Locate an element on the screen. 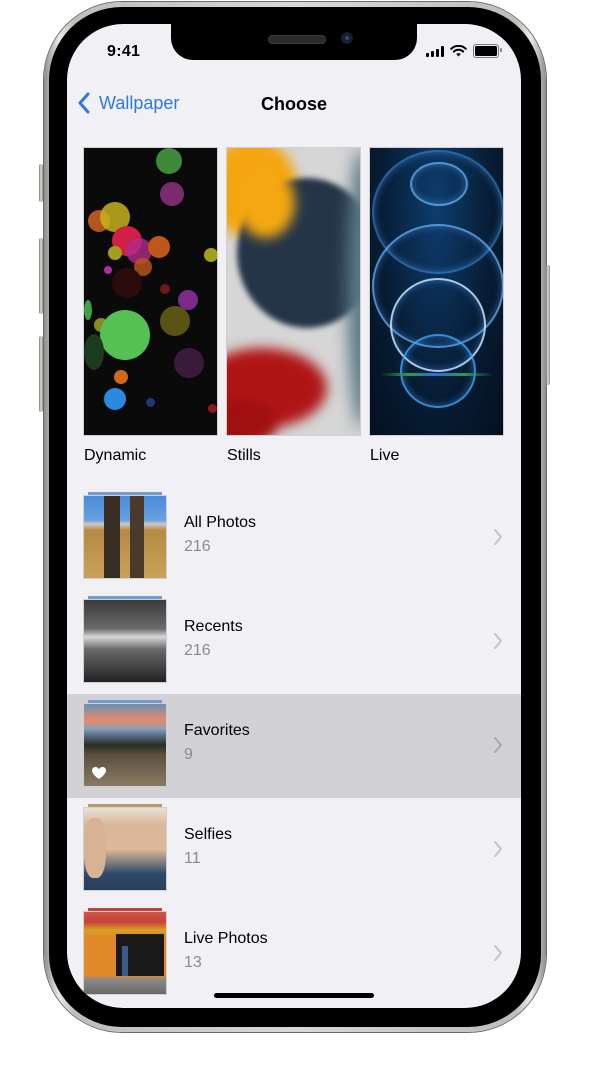 This screenshot has height=1070, width=590. album-count: 9 is located at coordinates (188, 754).